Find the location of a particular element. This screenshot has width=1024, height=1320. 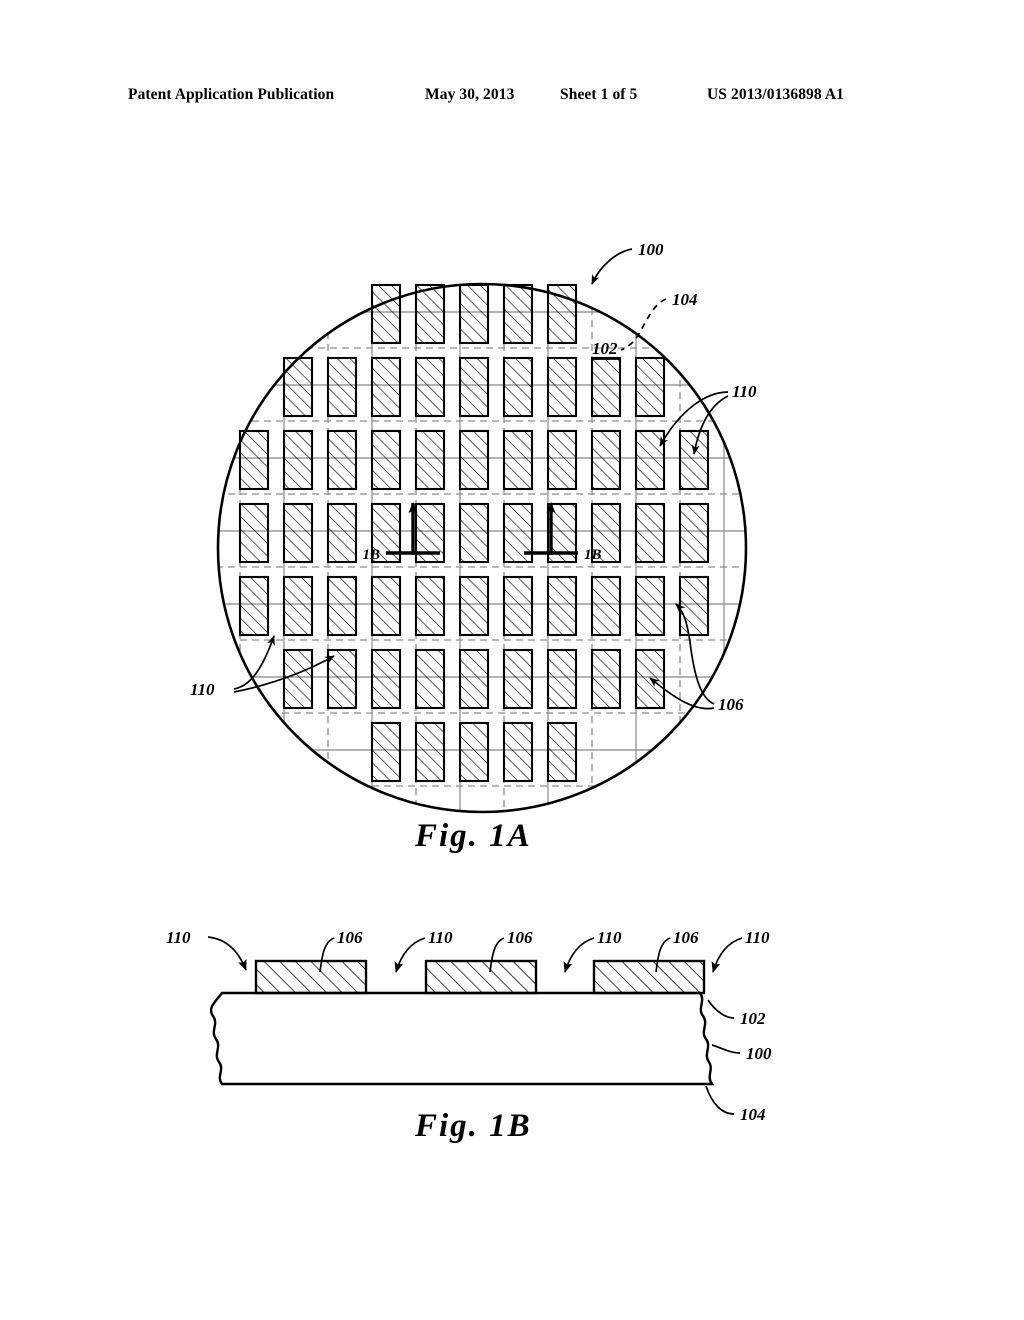

callout-front-102-b: 102 is located at coordinates (736, 1013).